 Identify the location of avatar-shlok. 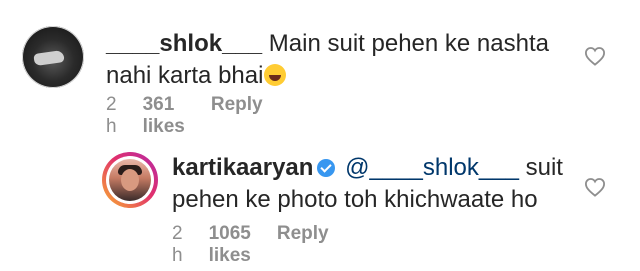
(53, 57).